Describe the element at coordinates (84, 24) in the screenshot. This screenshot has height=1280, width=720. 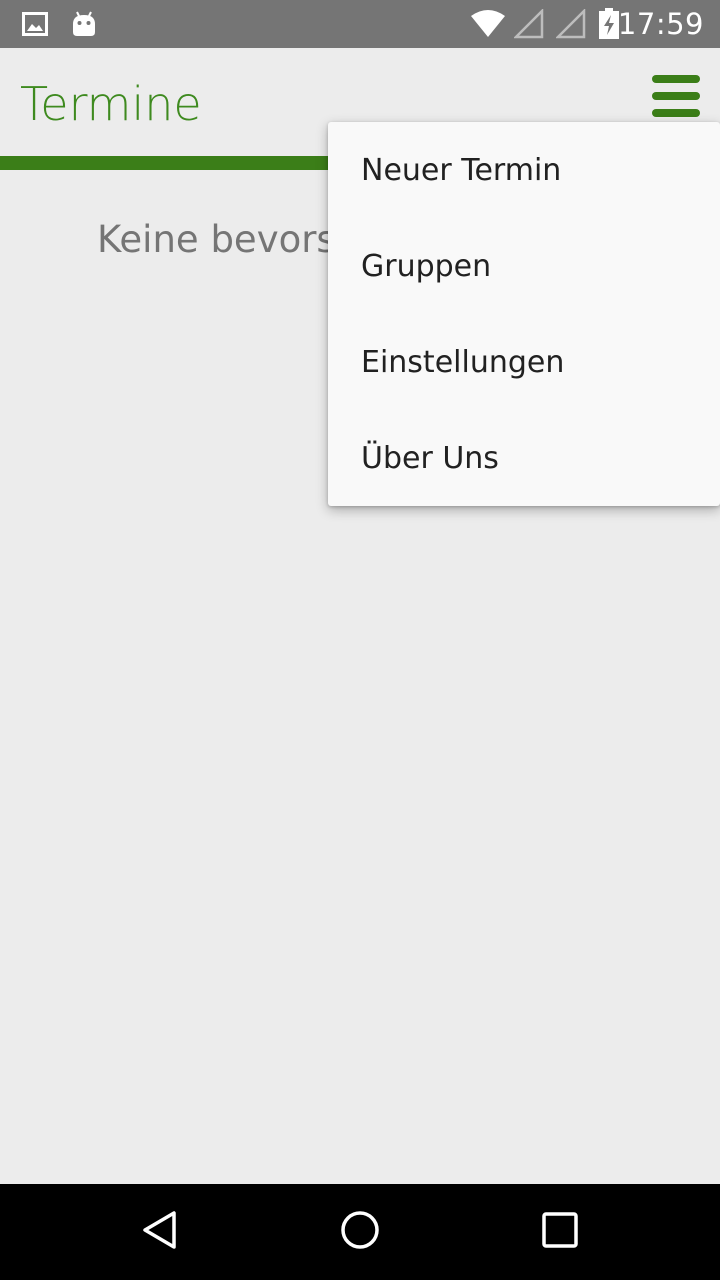
I see `android-icon` at that location.